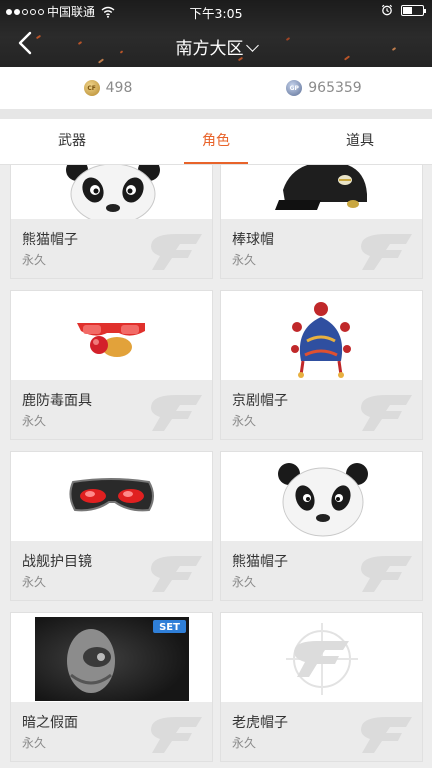  Describe the element at coordinates (119, 88) in the screenshot. I see `gold-value: 498` at that location.